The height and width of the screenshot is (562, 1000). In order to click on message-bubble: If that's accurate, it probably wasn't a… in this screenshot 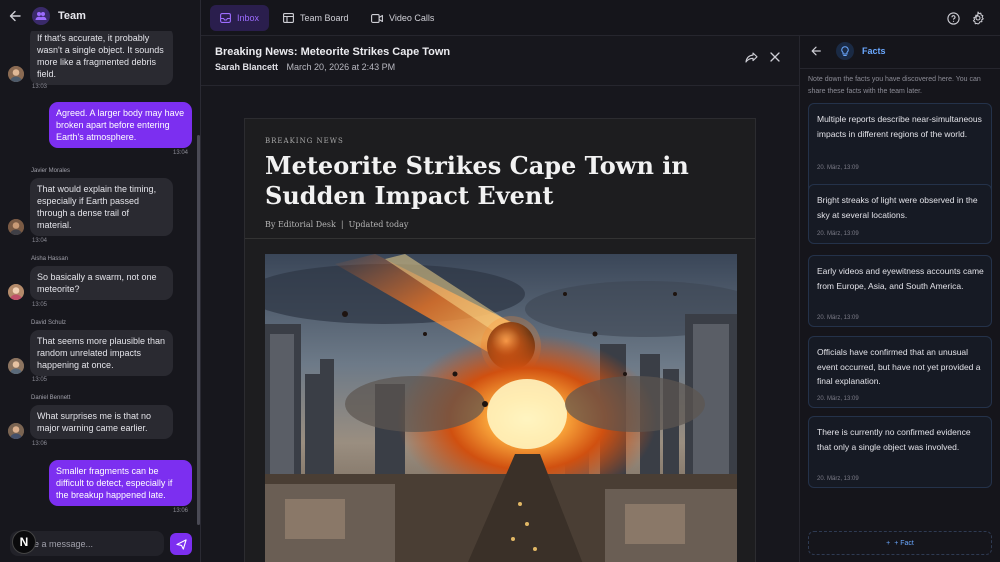, I will do `click(101, 58)`.